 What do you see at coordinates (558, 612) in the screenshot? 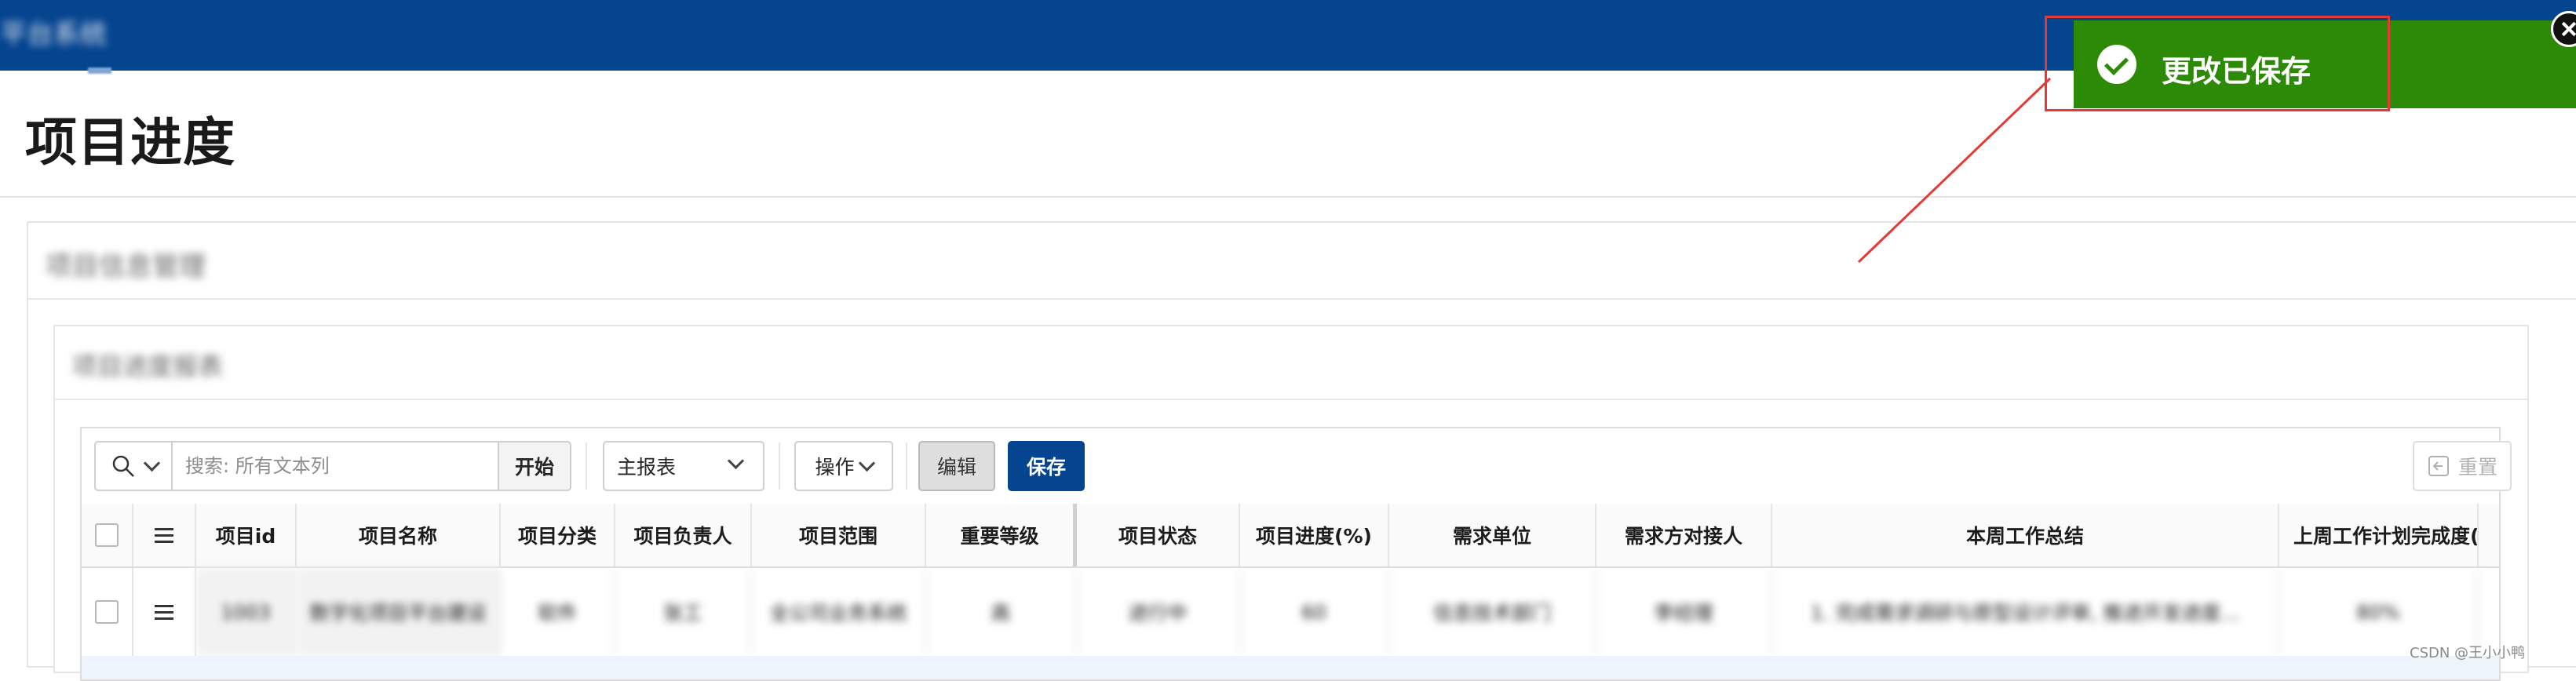
I see `table-cell: 软件` at bounding box center [558, 612].